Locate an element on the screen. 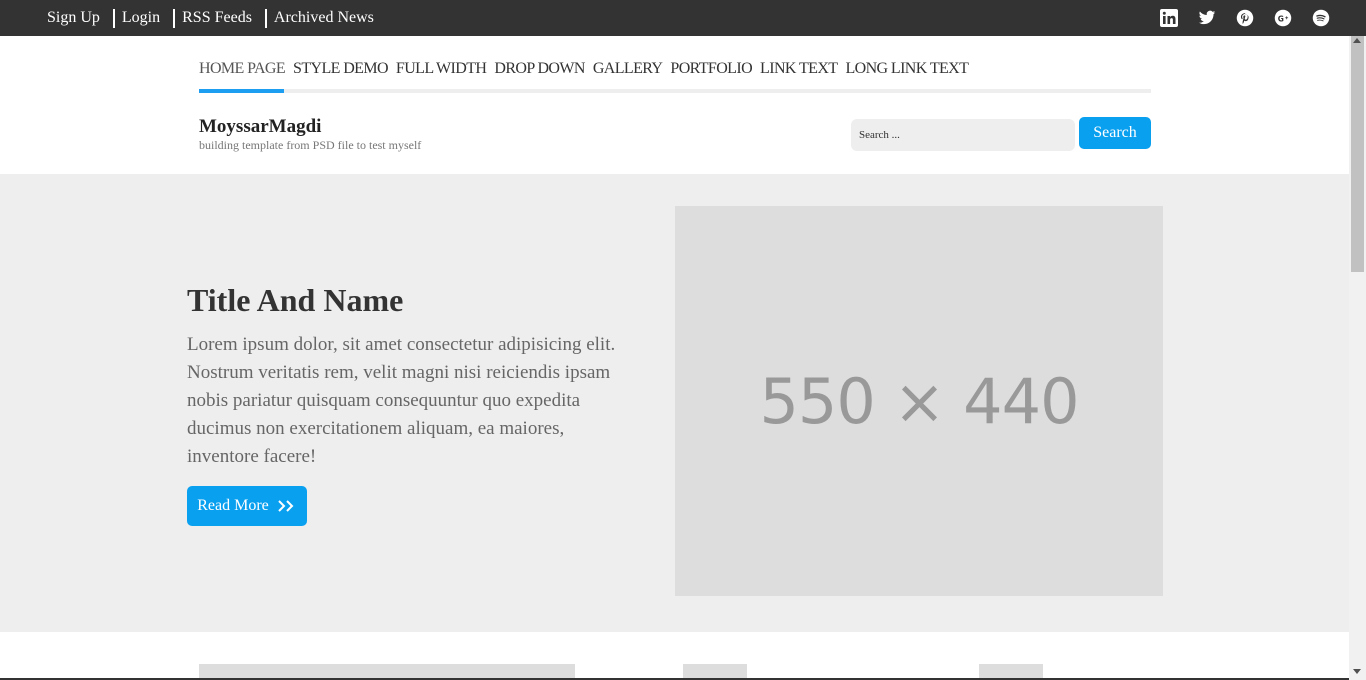 Image resolution: width=1366 pixels, height=680 pixels. linkedin-icon is located at coordinates (1169, 18).